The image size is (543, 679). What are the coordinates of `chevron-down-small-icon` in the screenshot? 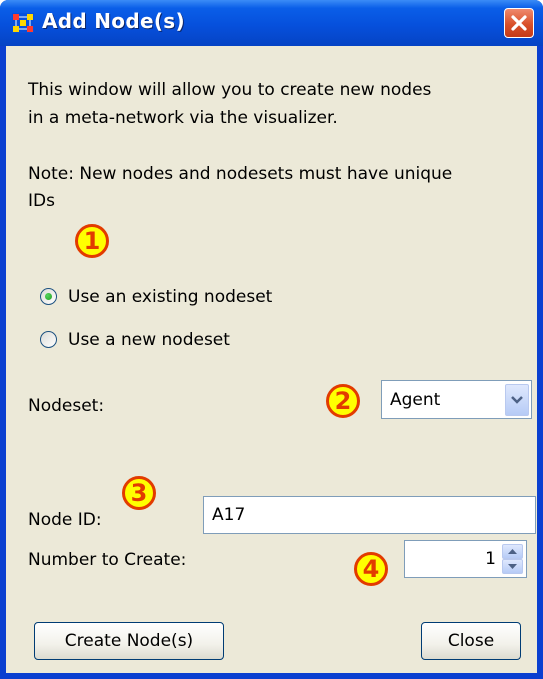 It's located at (512, 566).